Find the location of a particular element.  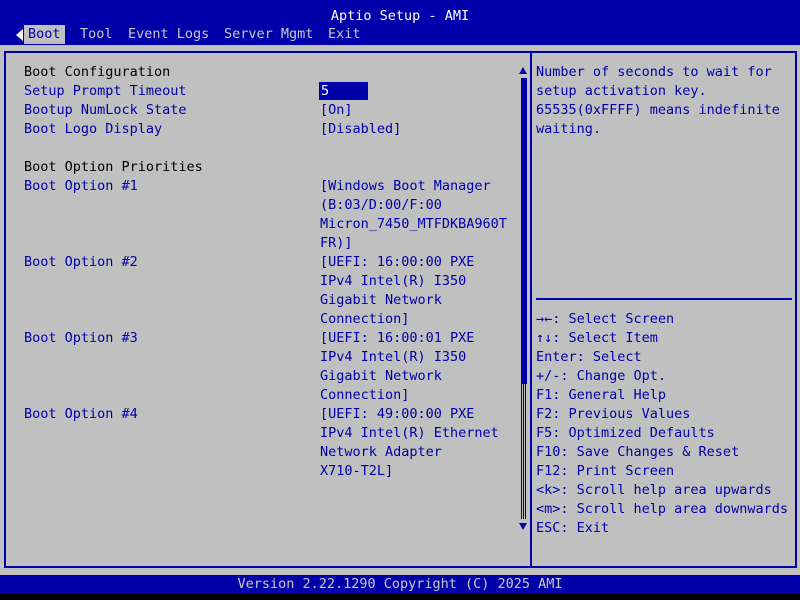

boot-option-4-value-line: IPv4 Intel(R) Ethernet is located at coordinates (409, 433).